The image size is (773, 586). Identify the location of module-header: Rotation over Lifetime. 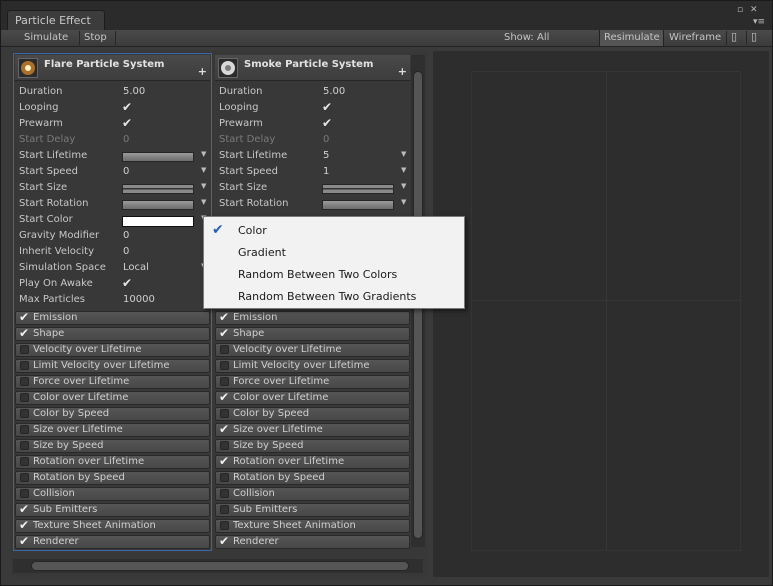
(112, 462).